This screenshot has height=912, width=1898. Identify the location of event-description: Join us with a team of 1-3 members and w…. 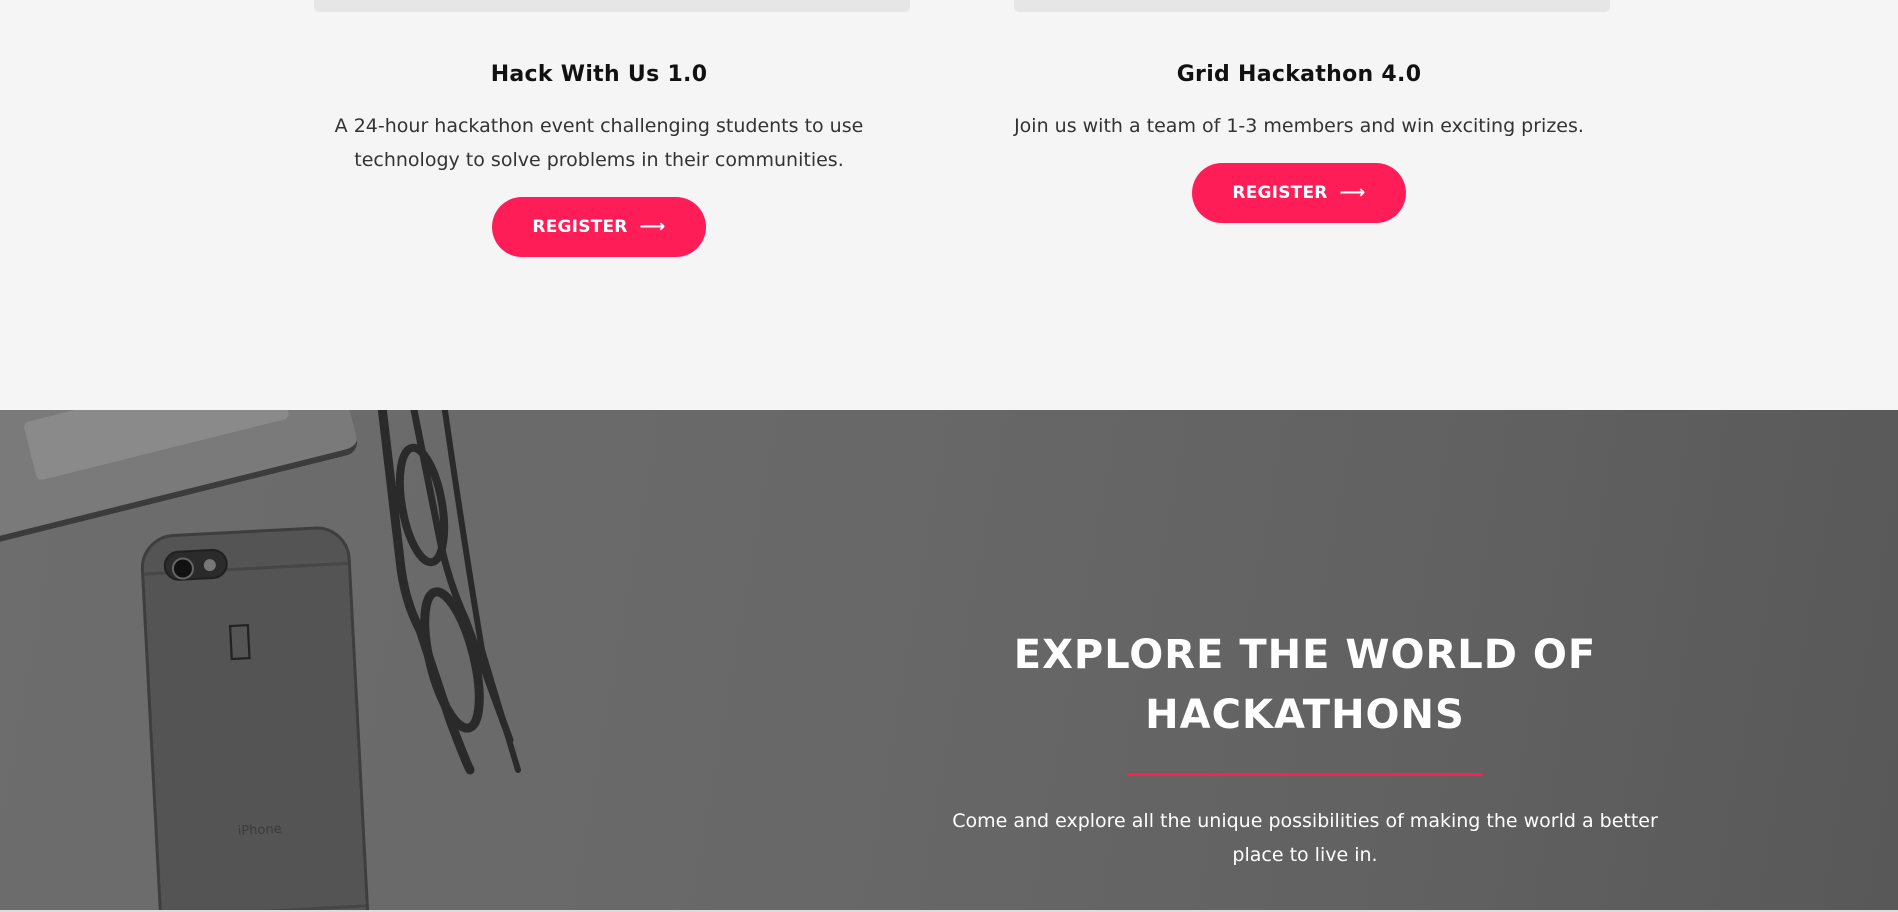
(1299, 126).